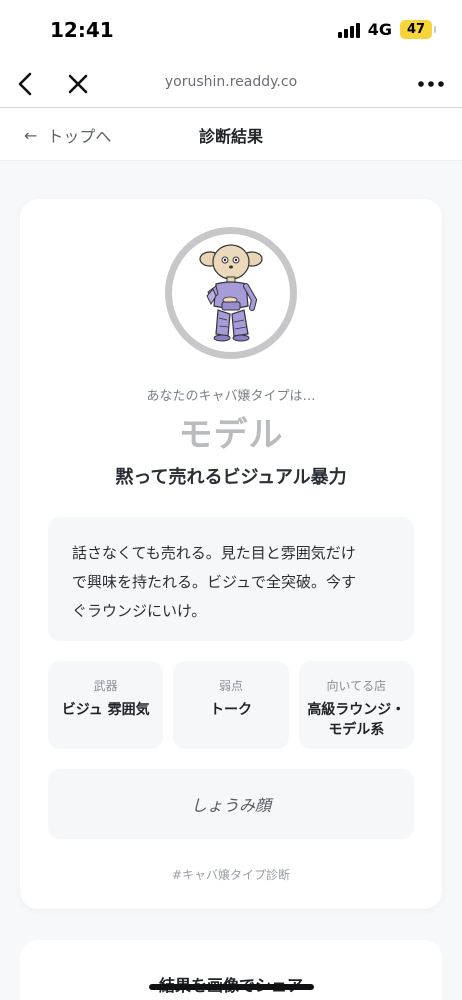 The image size is (462, 1000). What do you see at coordinates (231, 435) in the screenshot?
I see `type-name: モデル` at bounding box center [231, 435].